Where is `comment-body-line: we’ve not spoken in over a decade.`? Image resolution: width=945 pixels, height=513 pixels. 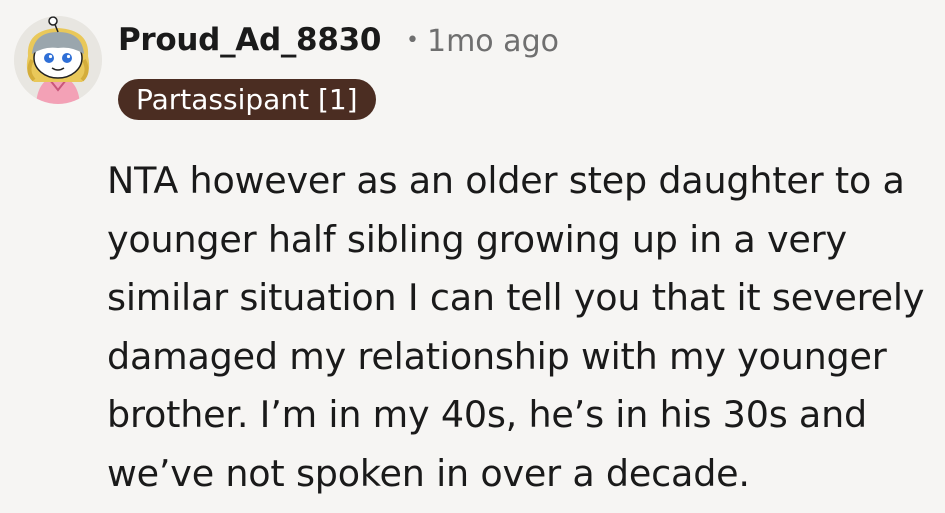
comment-body-line: we’ve not spoken in over a decade. is located at coordinates (428, 473).